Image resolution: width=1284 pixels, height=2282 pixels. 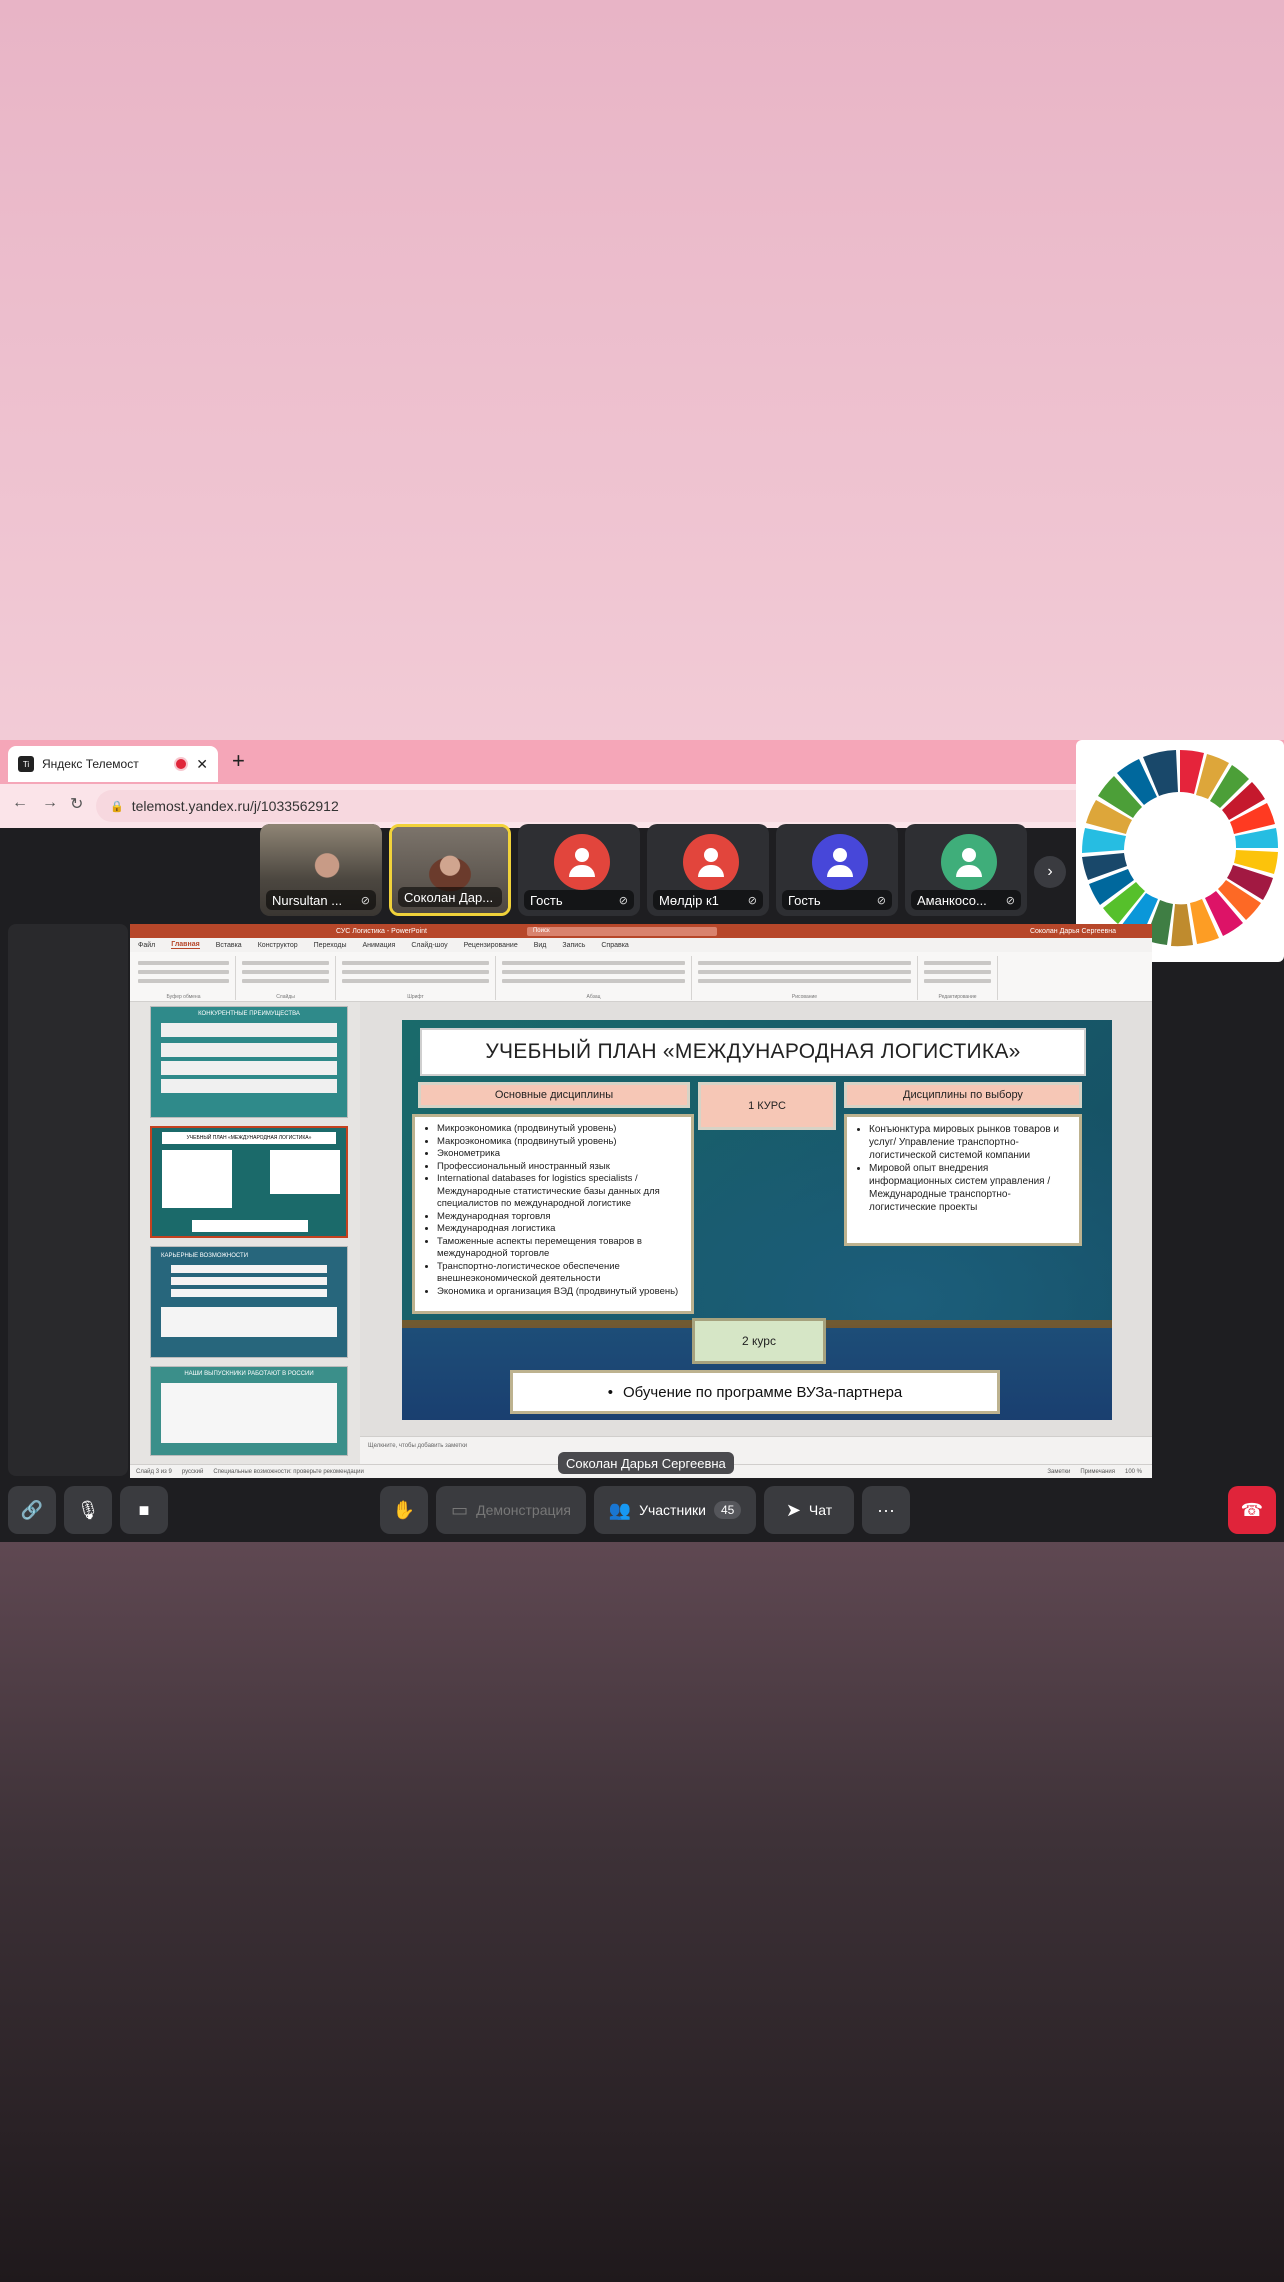 What do you see at coordinates (90, 764) in the screenshot?
I see `tab-title: Яндекс Телемост` at bounding box center [90, 764].